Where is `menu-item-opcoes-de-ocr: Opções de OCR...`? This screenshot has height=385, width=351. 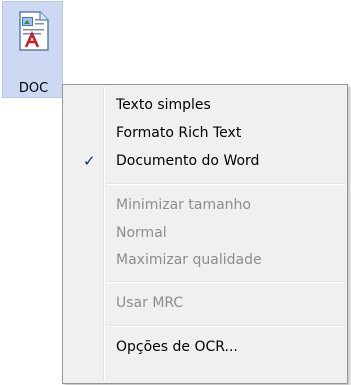
menu-item-opcoes-de-ocr: Opções de OCR... is located at coordinates (205, 347).